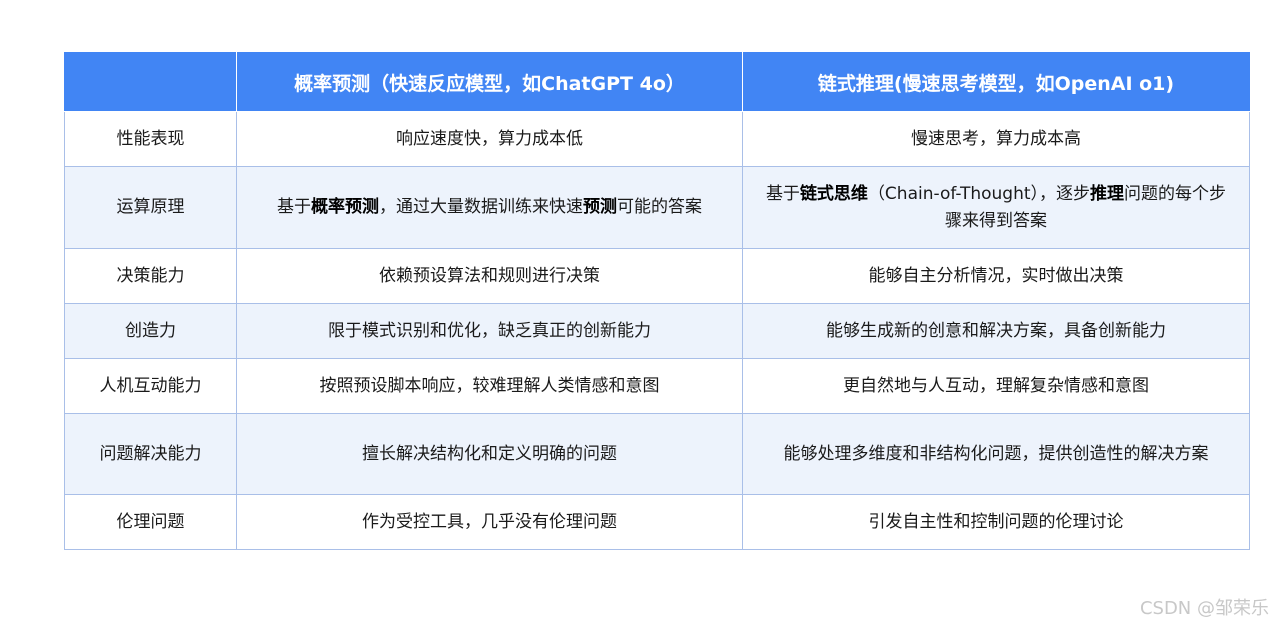 The height and width of the screenshot is (629, 1277). I want to click on prob-cell: 依赖预设算法和规则进行决策, so click(489, 276).